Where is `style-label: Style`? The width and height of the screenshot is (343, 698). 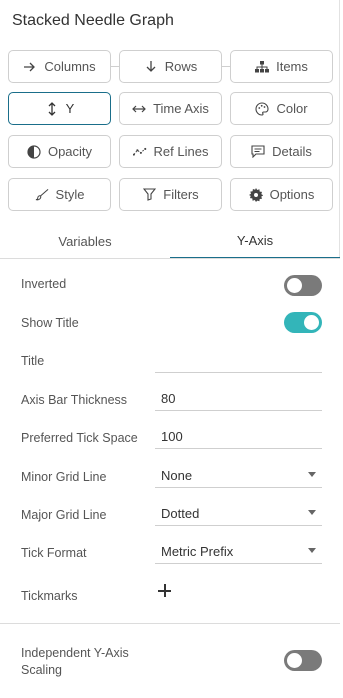
style-label: Style is located at coordinates (70, 194).